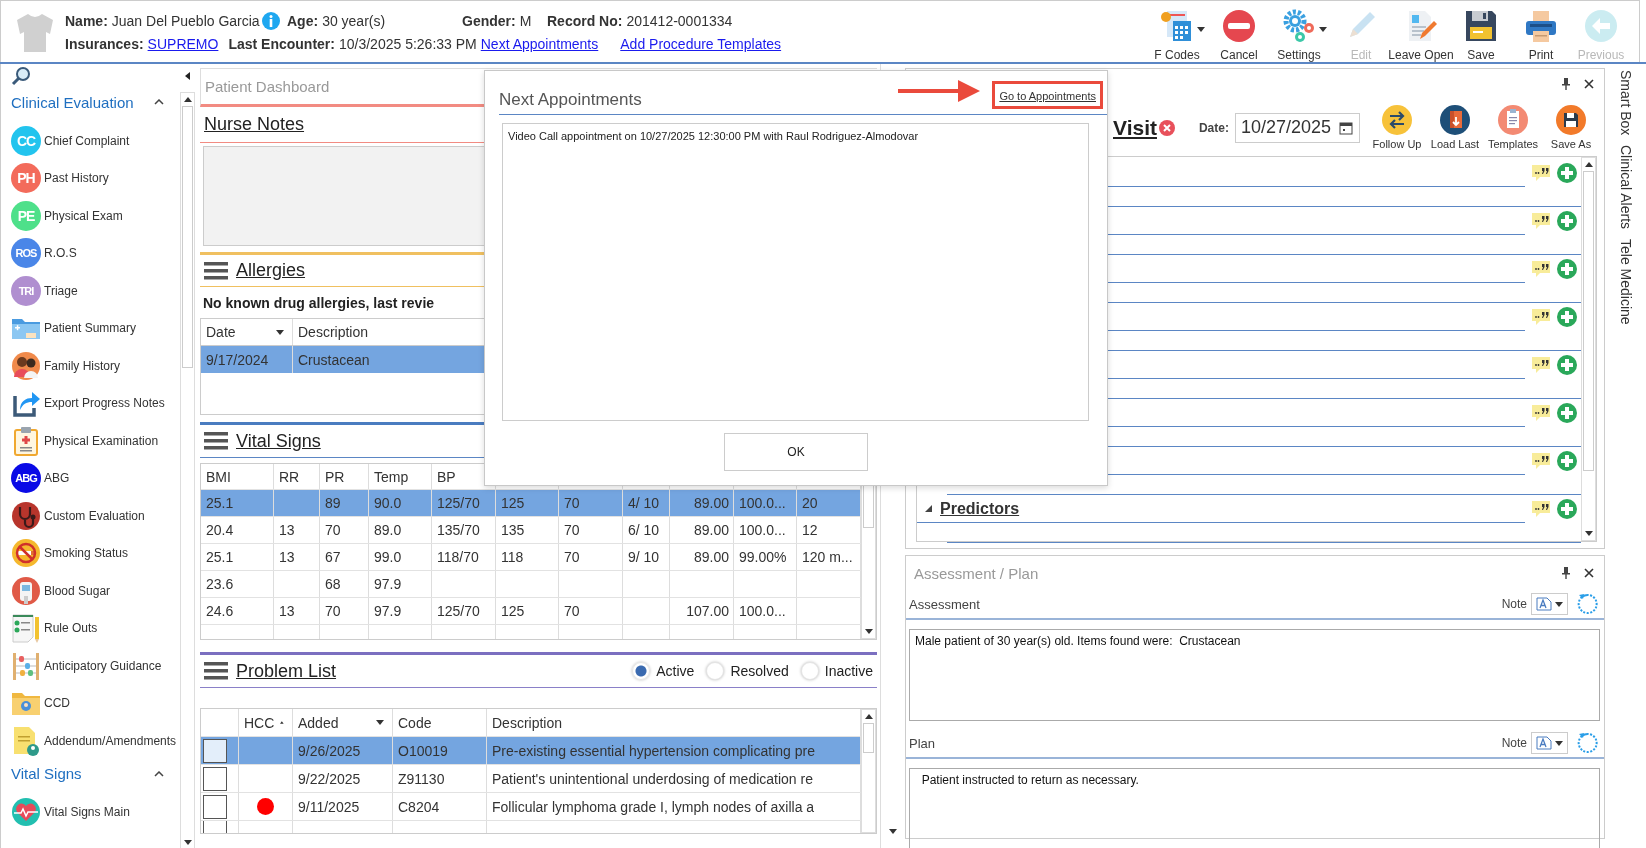  What do you see at coordinates (183, 43) in the screenshot?
I see `insurance-link: SUPREMO` at bounding box center [183, 43].